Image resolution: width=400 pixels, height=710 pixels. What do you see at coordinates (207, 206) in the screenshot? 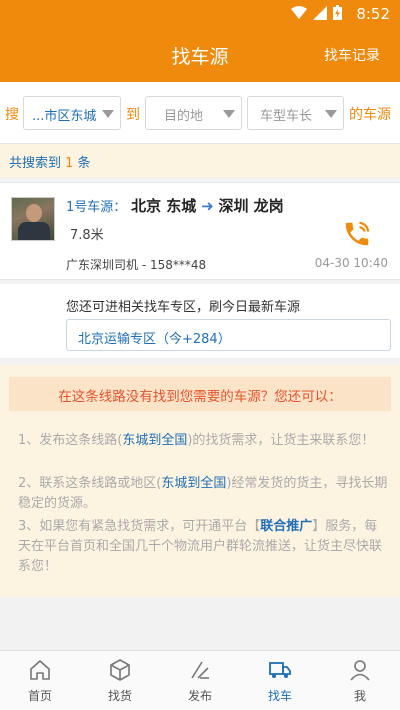
I see `arrow-right-icon: ➜` at bounding box center [207, 206].